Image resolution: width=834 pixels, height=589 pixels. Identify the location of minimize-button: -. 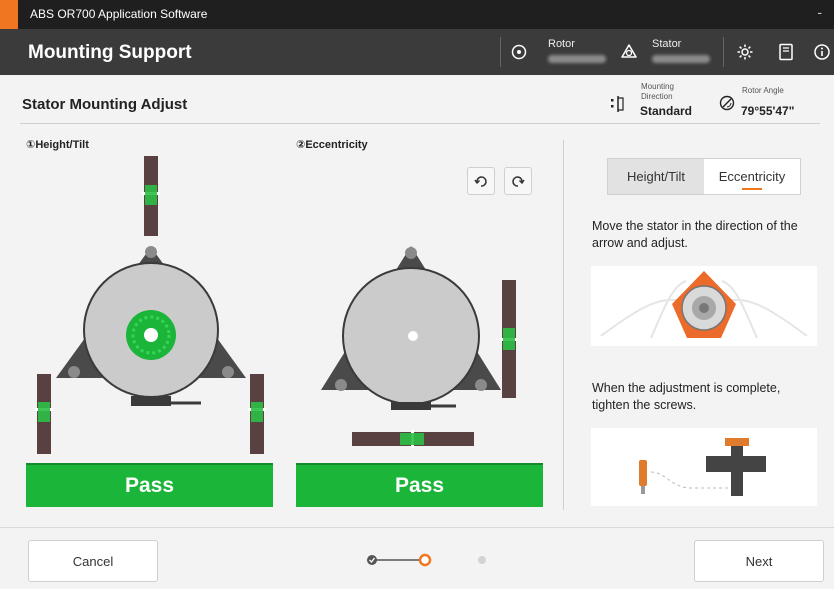
(819, 12).